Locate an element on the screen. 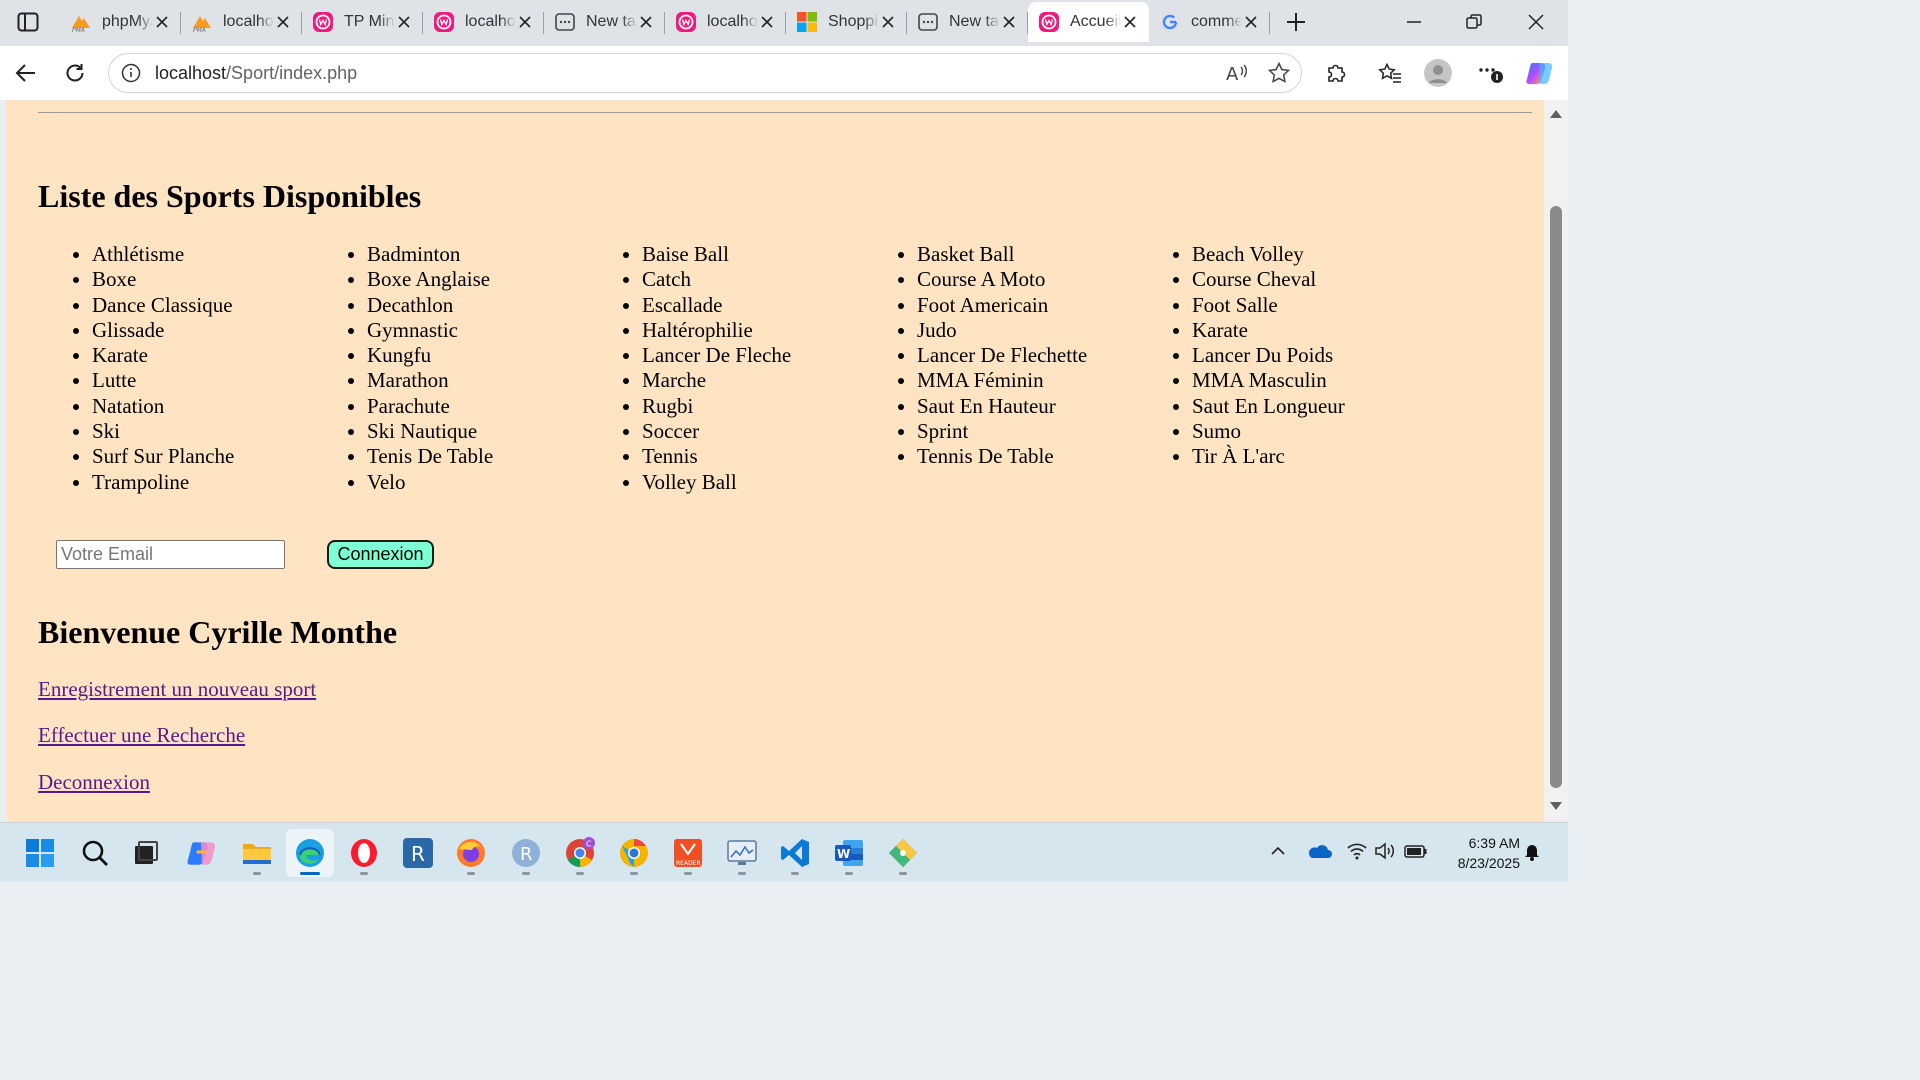  sport-item: Saut En Longueur is located at coordinates (1302, 406).